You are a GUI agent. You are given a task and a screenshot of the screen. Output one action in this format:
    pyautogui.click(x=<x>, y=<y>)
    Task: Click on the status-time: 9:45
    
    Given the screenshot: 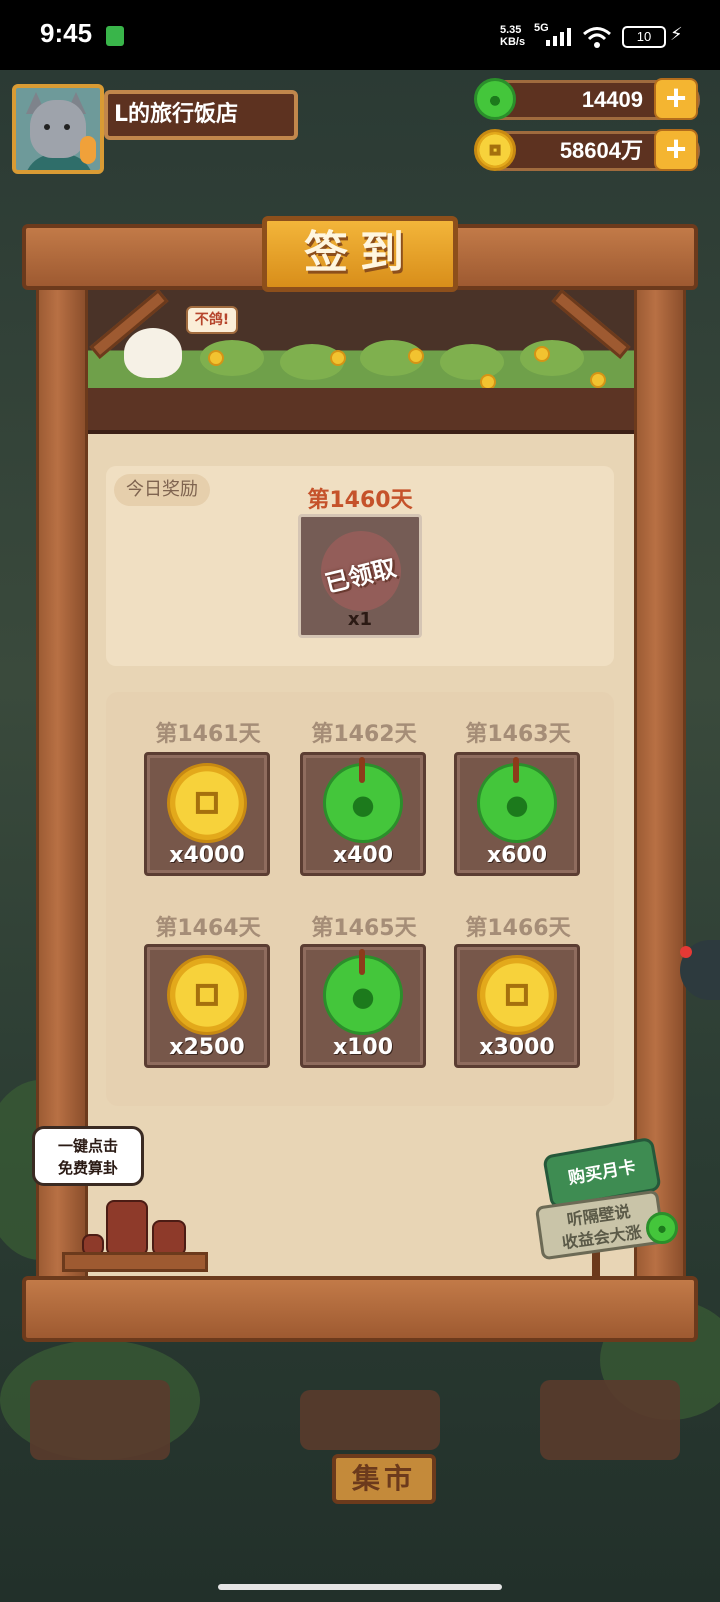 What is the action you would take?
    pyautogui.click(x=66, y=33)
    